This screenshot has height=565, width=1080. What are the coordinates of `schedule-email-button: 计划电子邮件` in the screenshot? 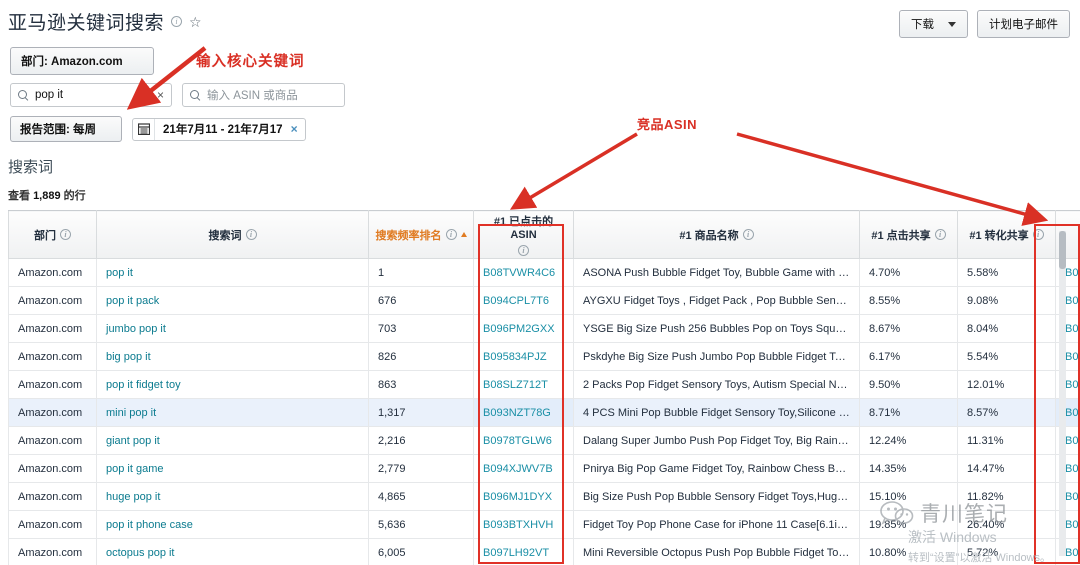 It's located at (1023, 24).